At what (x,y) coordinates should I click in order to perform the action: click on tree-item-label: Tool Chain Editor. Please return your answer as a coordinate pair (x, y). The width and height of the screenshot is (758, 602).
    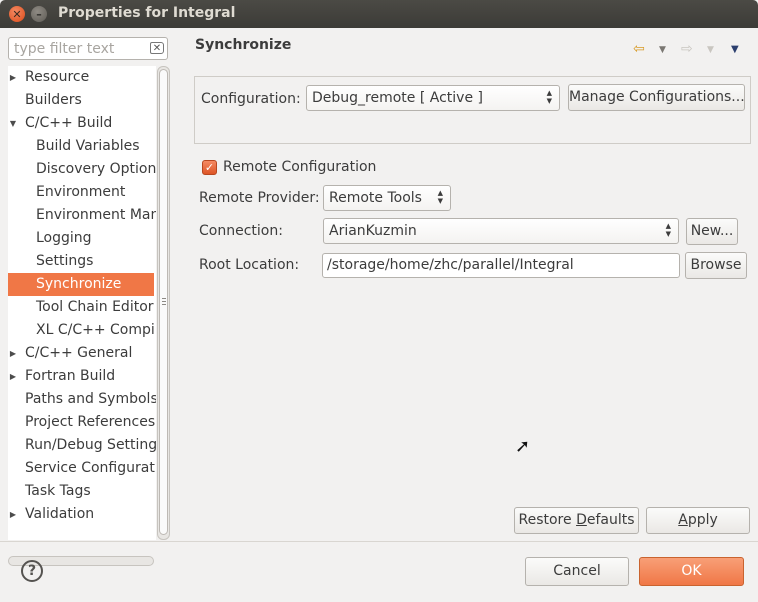
    Looking at the image, I should click on (95, 307).